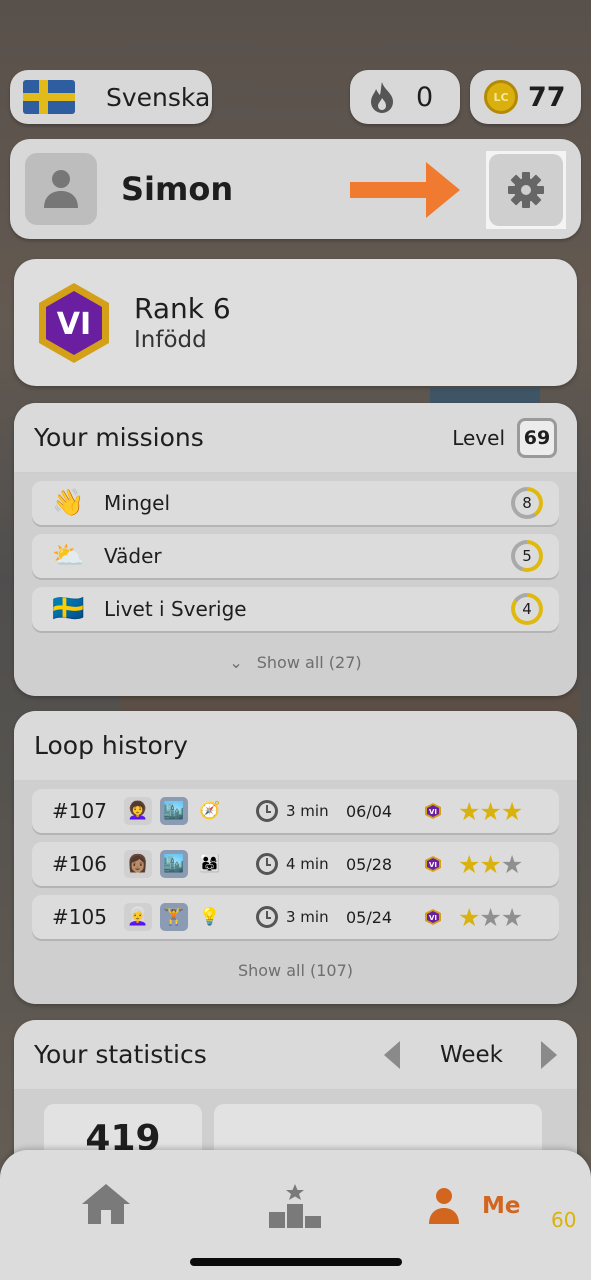  What do you see at coordinates (405, 190) in the screenshot?
I see `arrow-right-icon` at bounding box center [405, 190].